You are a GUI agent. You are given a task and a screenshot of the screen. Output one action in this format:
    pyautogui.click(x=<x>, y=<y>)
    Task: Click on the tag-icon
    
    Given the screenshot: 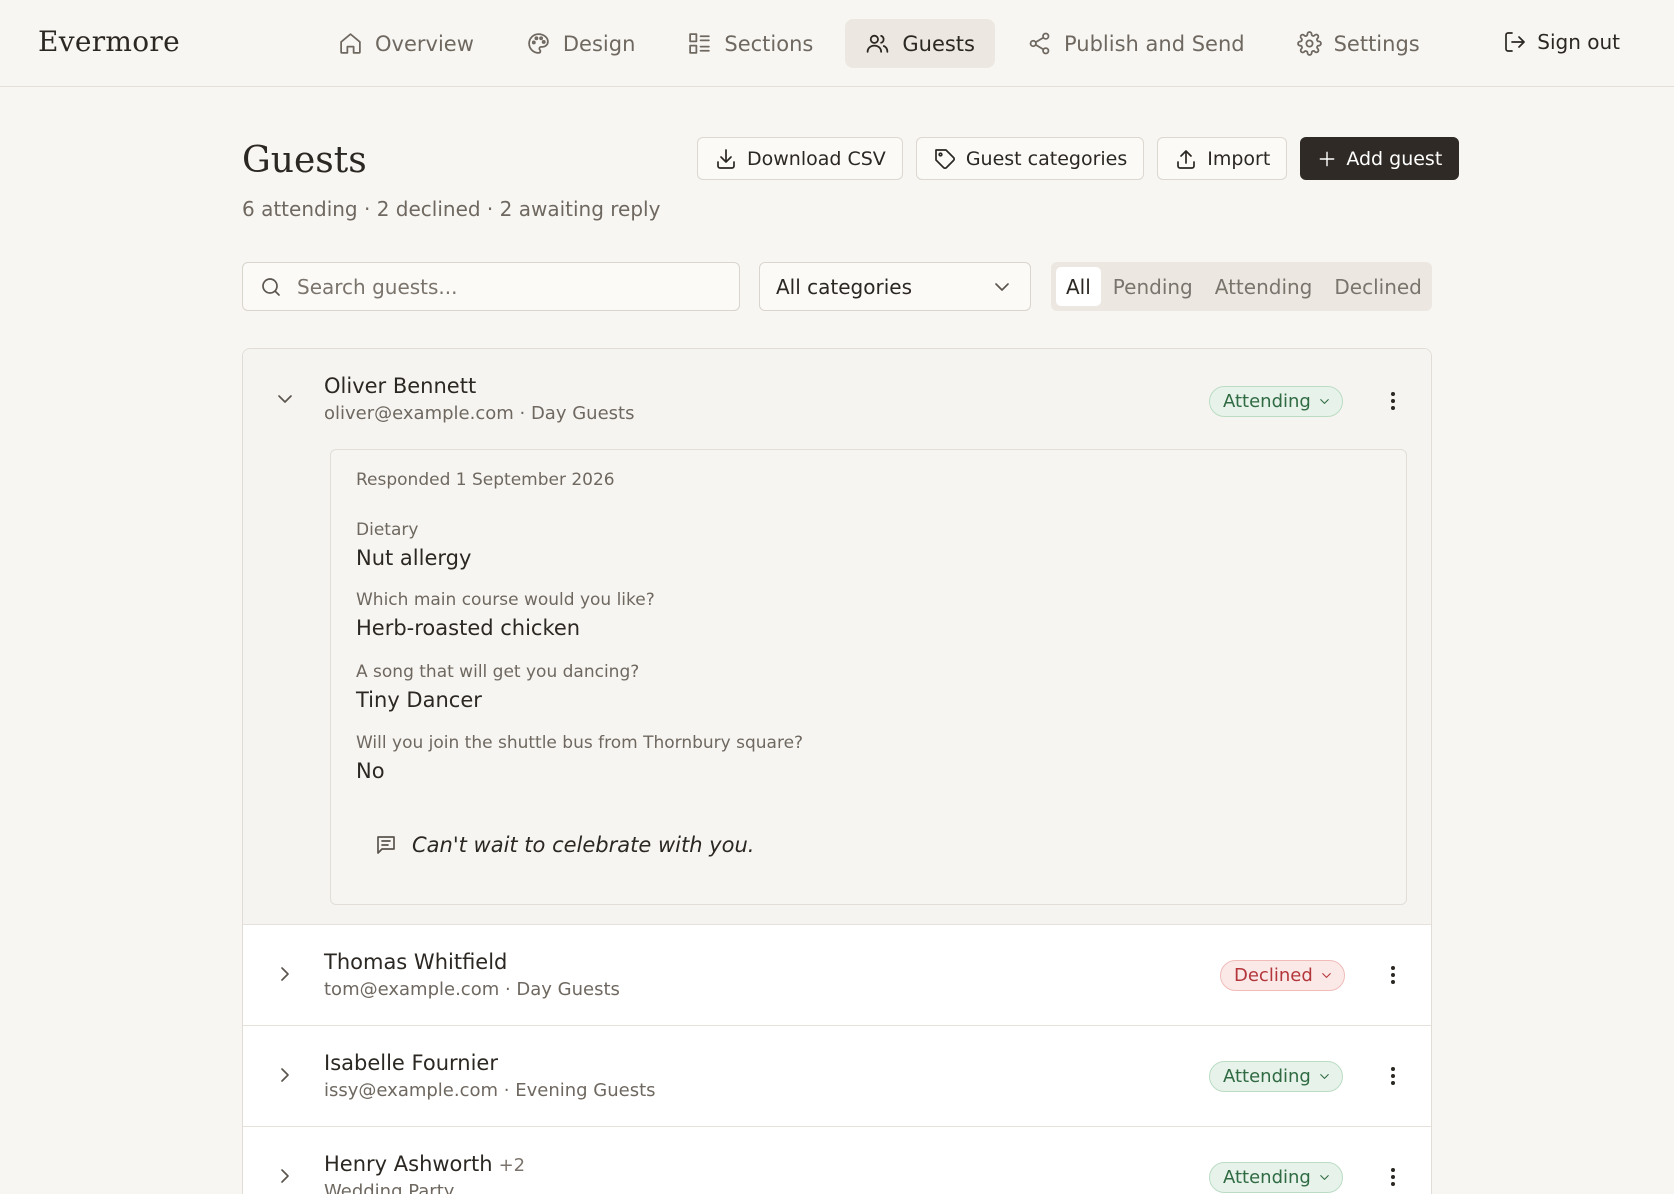 What is the action you would take?
    pyautogui.click(x=945, y=159)
    